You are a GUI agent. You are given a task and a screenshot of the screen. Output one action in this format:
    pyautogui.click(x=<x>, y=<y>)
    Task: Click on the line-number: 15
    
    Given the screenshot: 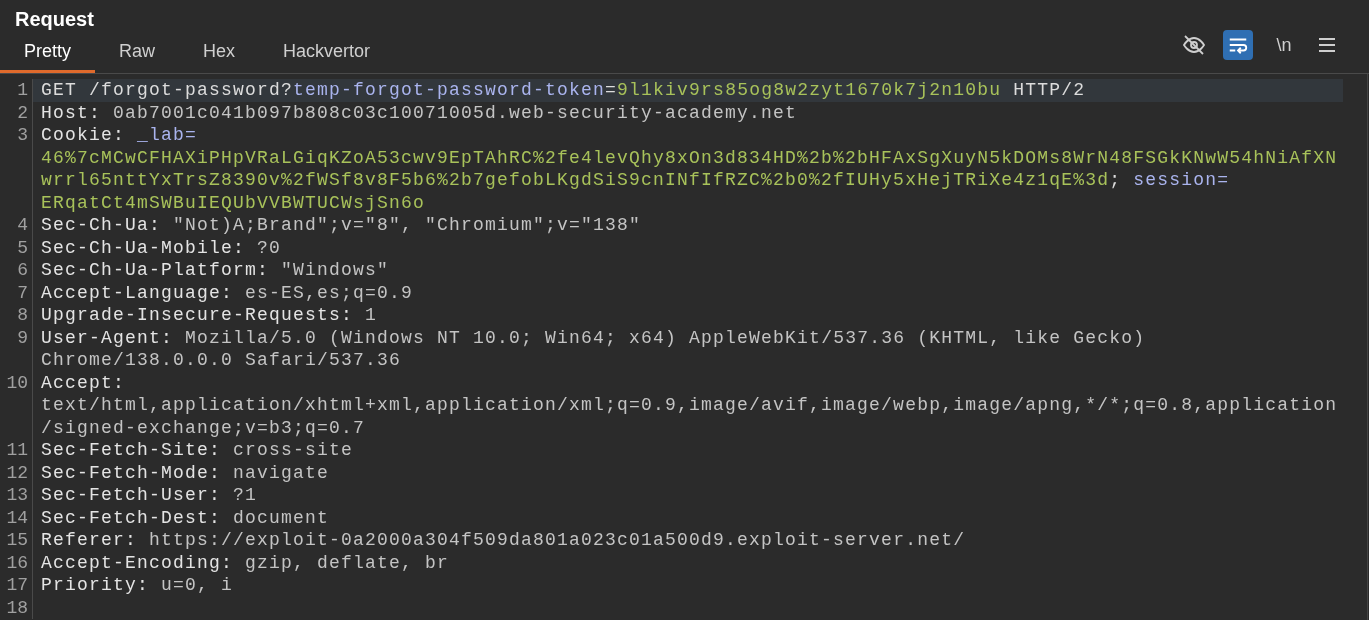 What is the action you would take?
    pyautogui.click(x=17, y=540)
    